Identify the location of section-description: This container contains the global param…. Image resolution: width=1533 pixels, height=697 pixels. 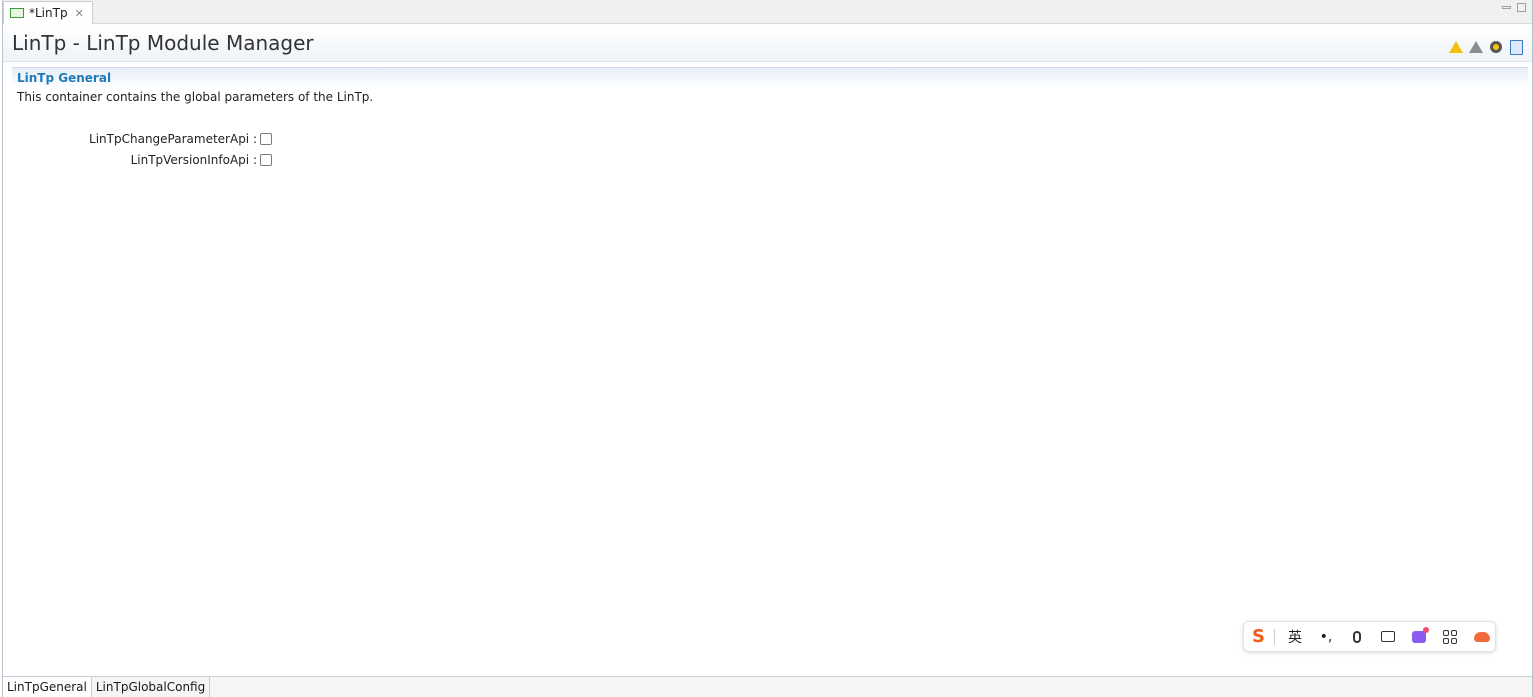
(195, 97).